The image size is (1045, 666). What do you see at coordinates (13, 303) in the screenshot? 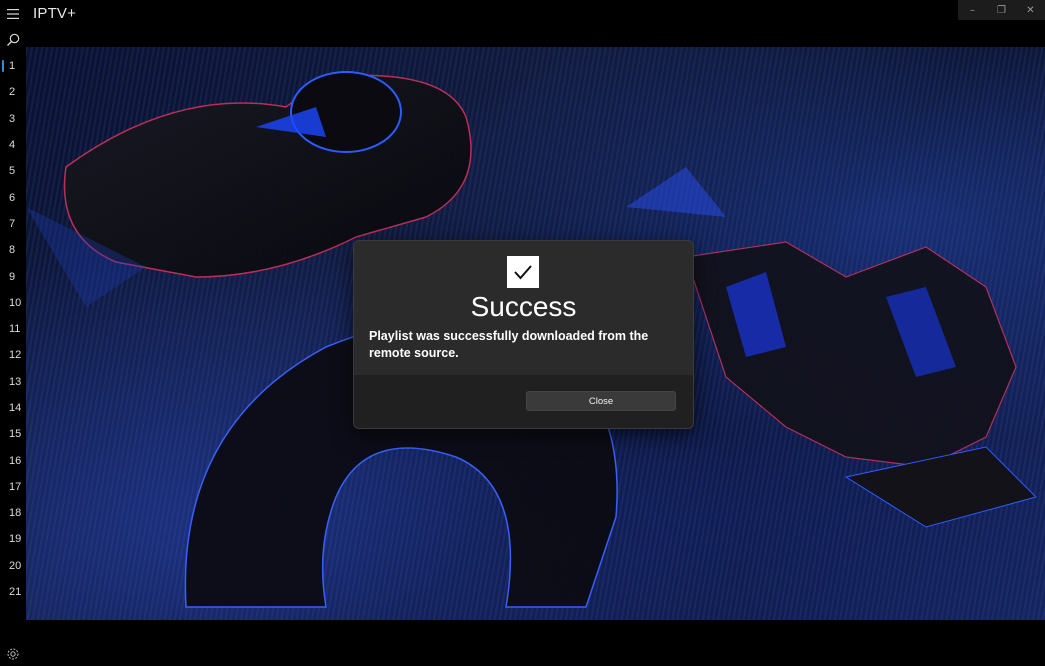
I see `channel-item-10: 10` at bounding box center [13, 303].